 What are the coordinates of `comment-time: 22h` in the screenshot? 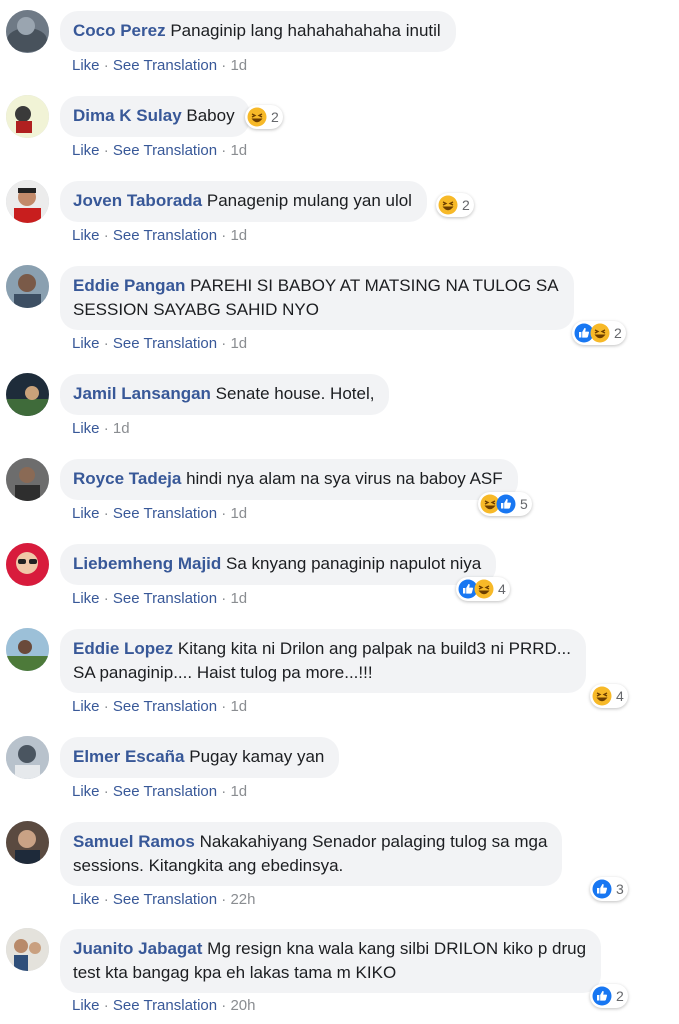 It's located at (242, 899).